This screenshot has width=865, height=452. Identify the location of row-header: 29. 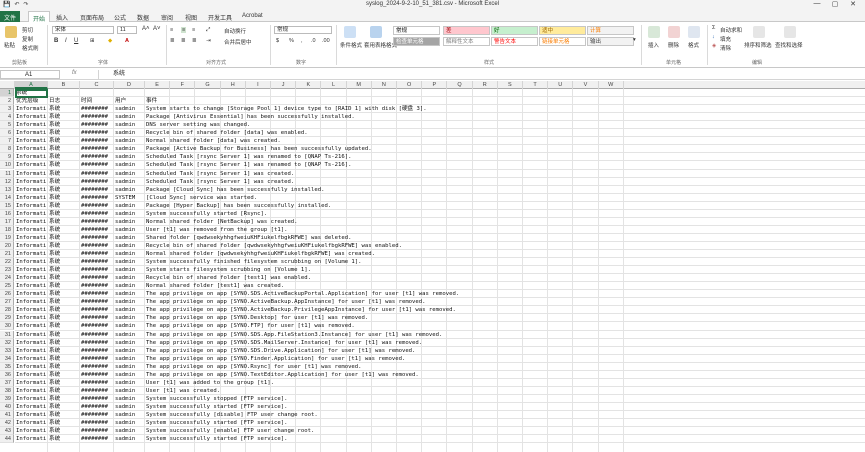
(7, 318).